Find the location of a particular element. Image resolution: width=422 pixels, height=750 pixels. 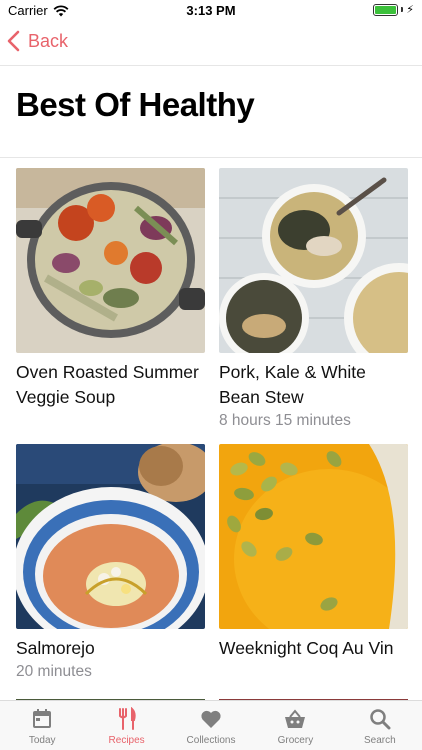

fork-knife-icon is located at coordinates (127, 718).